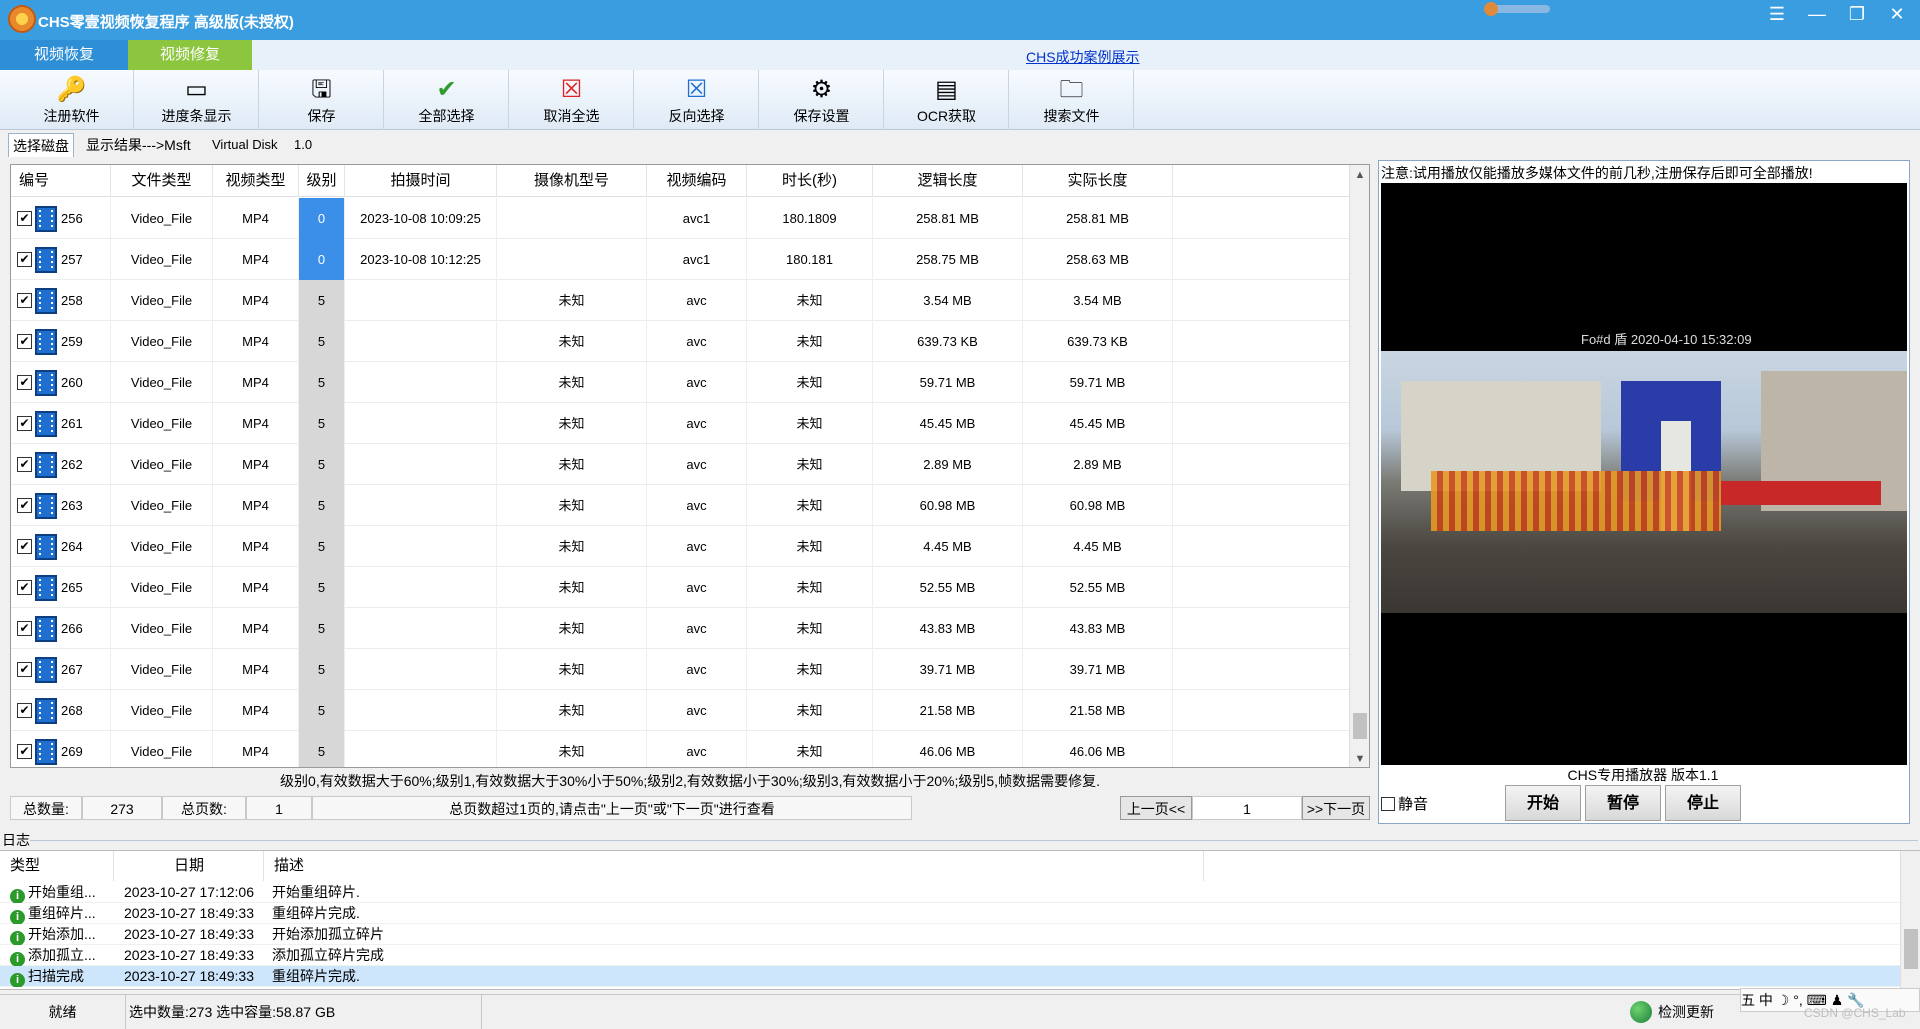 This screenshot has width=1920, height=1029. Describe the element at coordinates (57, 866) in the screenshot. I see `log-header-type: 类型` at that location.